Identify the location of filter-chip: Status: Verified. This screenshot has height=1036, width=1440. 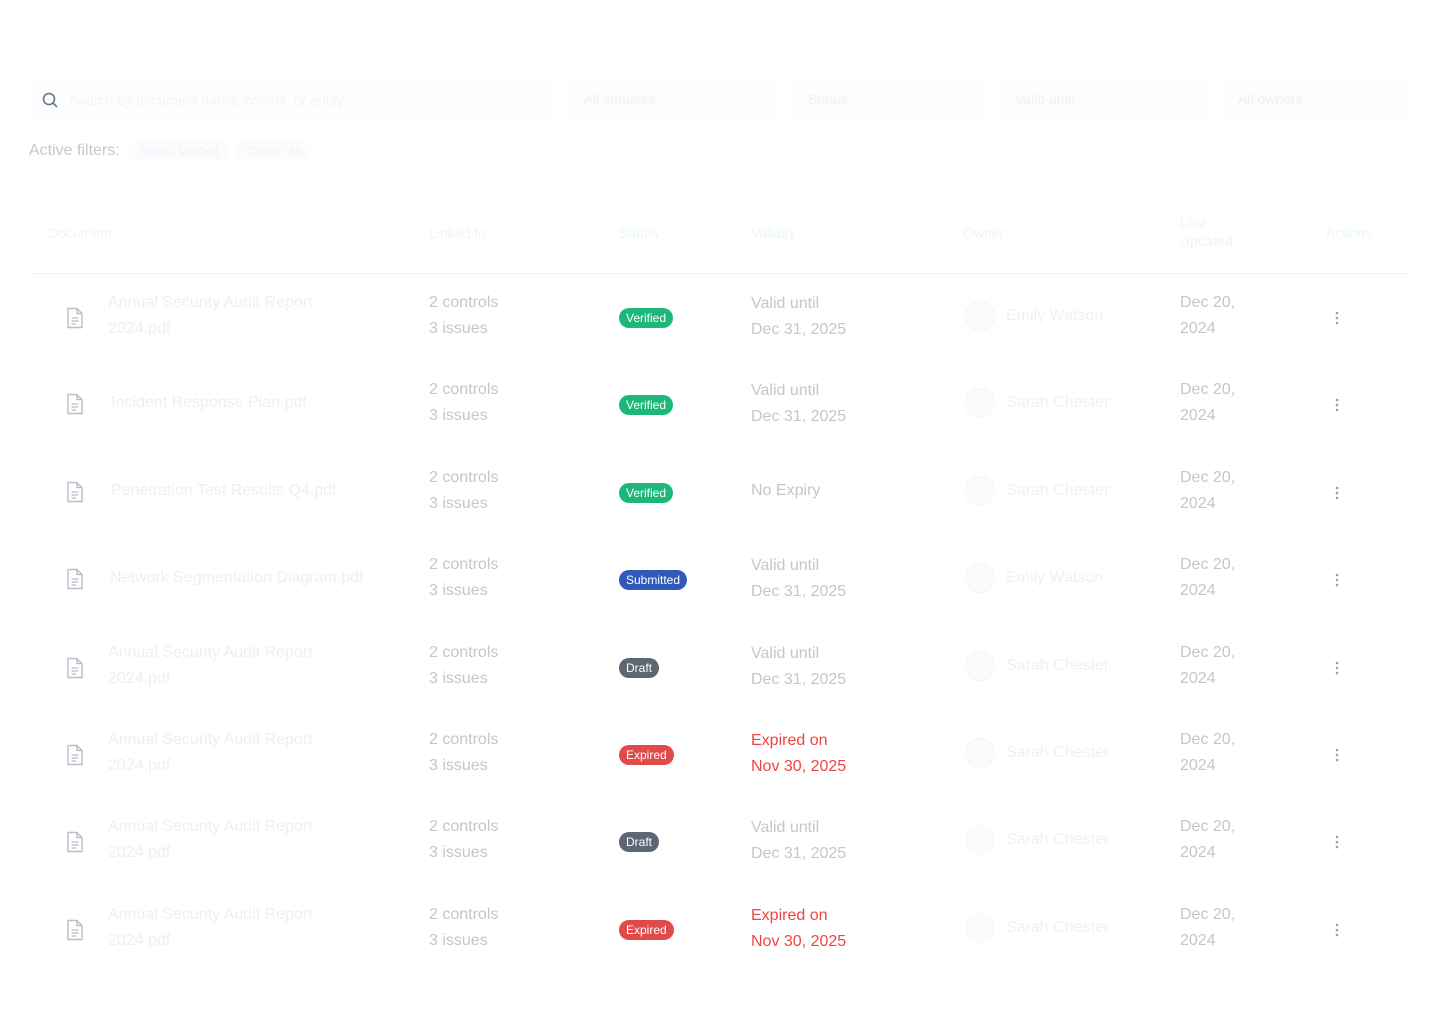
(178, 151).